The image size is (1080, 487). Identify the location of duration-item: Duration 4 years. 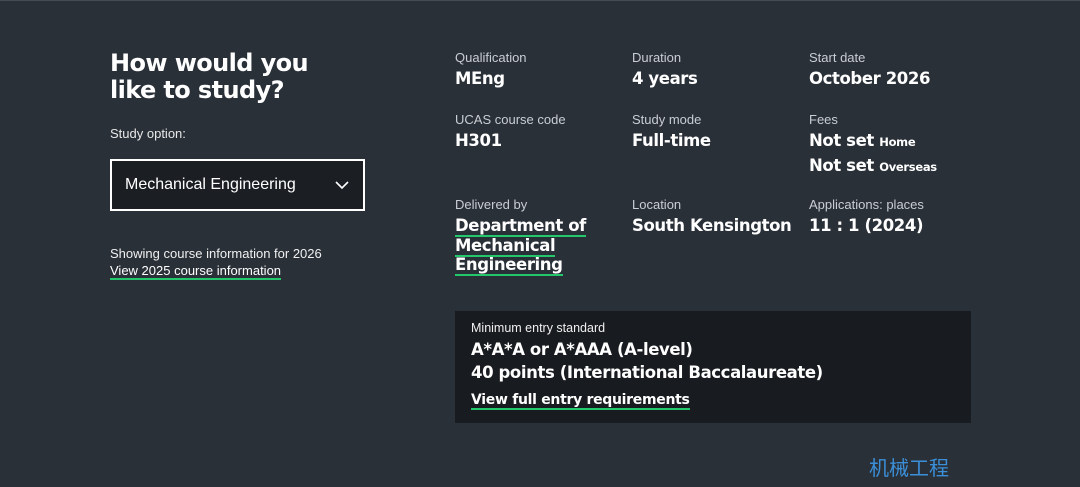
(665, 69).